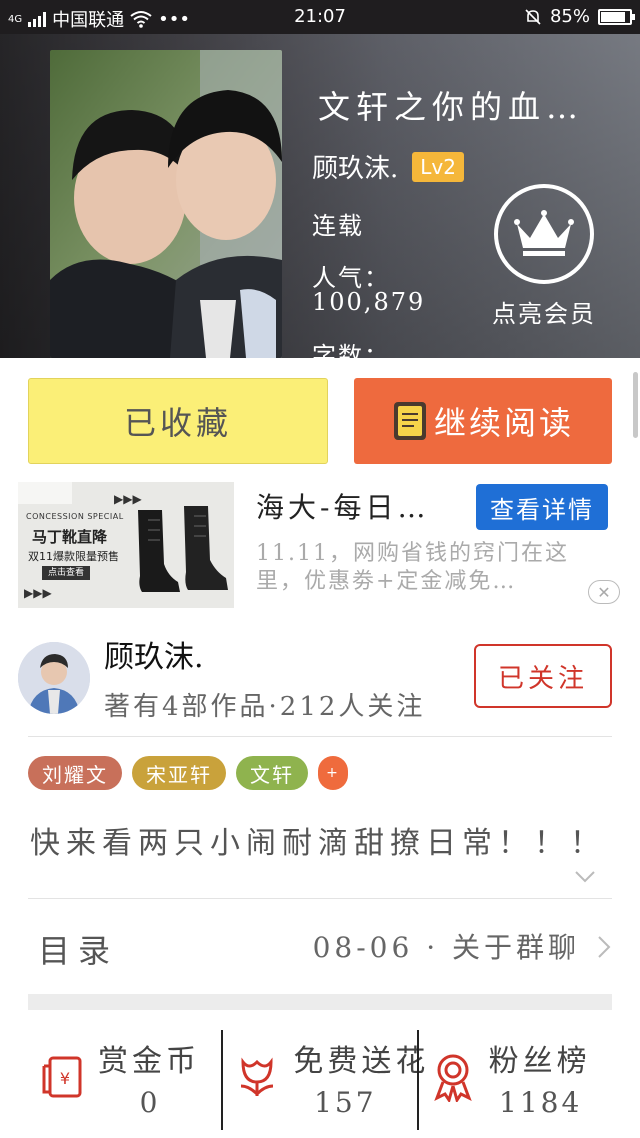 Image resolution: width=640 pixels, height=1138 pixels. What do you see at coordinates (539, 1061) in the screenshot?
I see `fan-ranking-label: 粉丝榜` at bounding box center [539, 1061].